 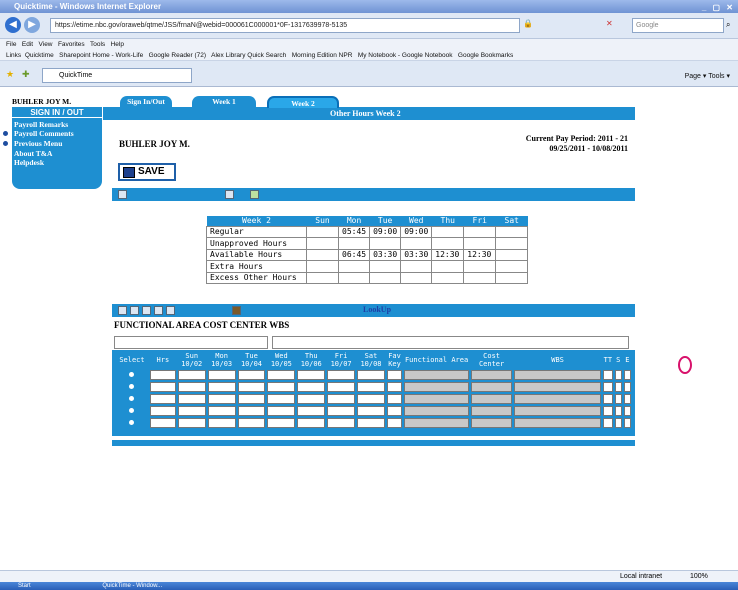 I want to click on tab-week-2: Week 2, so click(x=303, y=102).